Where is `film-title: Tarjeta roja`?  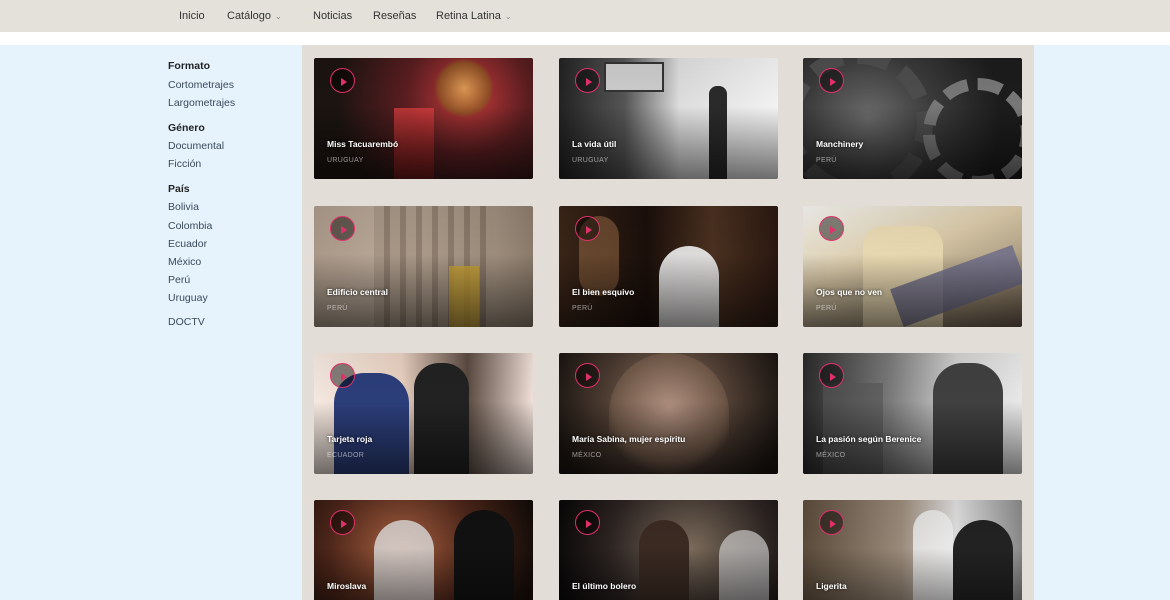
film-title: Tarjeta roja is located at coordinates (350, 439).